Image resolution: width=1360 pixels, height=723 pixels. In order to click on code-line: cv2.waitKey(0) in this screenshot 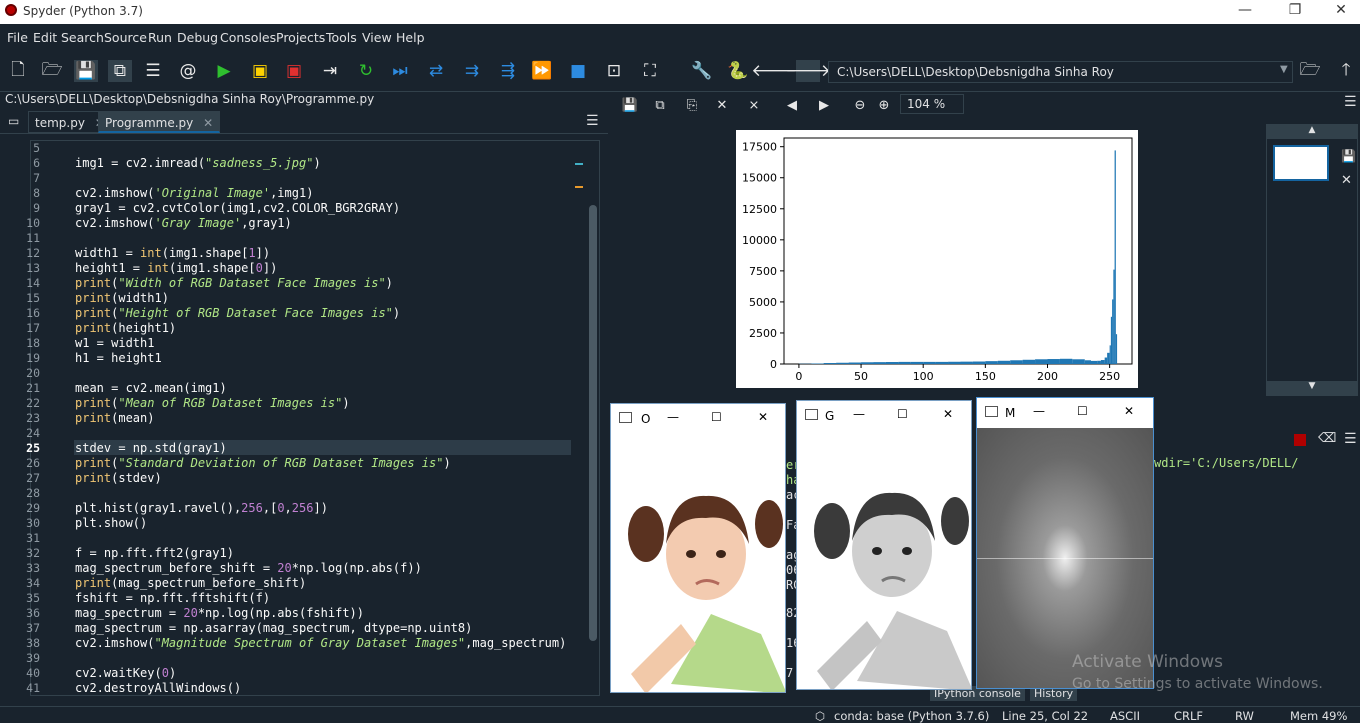, I will do `click(125, 673)`.